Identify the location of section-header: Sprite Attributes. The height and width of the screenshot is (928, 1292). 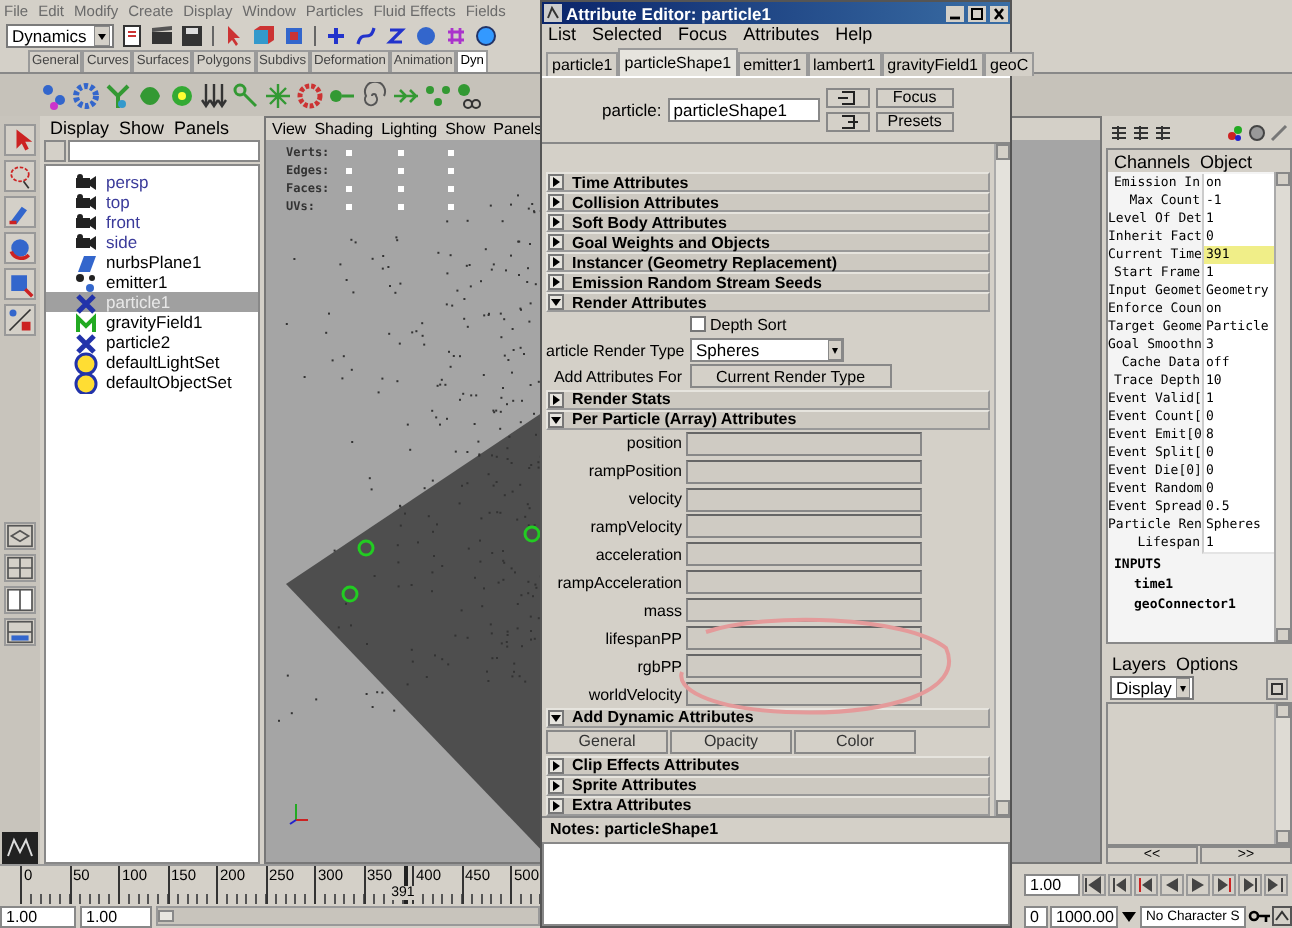
(768, 785).